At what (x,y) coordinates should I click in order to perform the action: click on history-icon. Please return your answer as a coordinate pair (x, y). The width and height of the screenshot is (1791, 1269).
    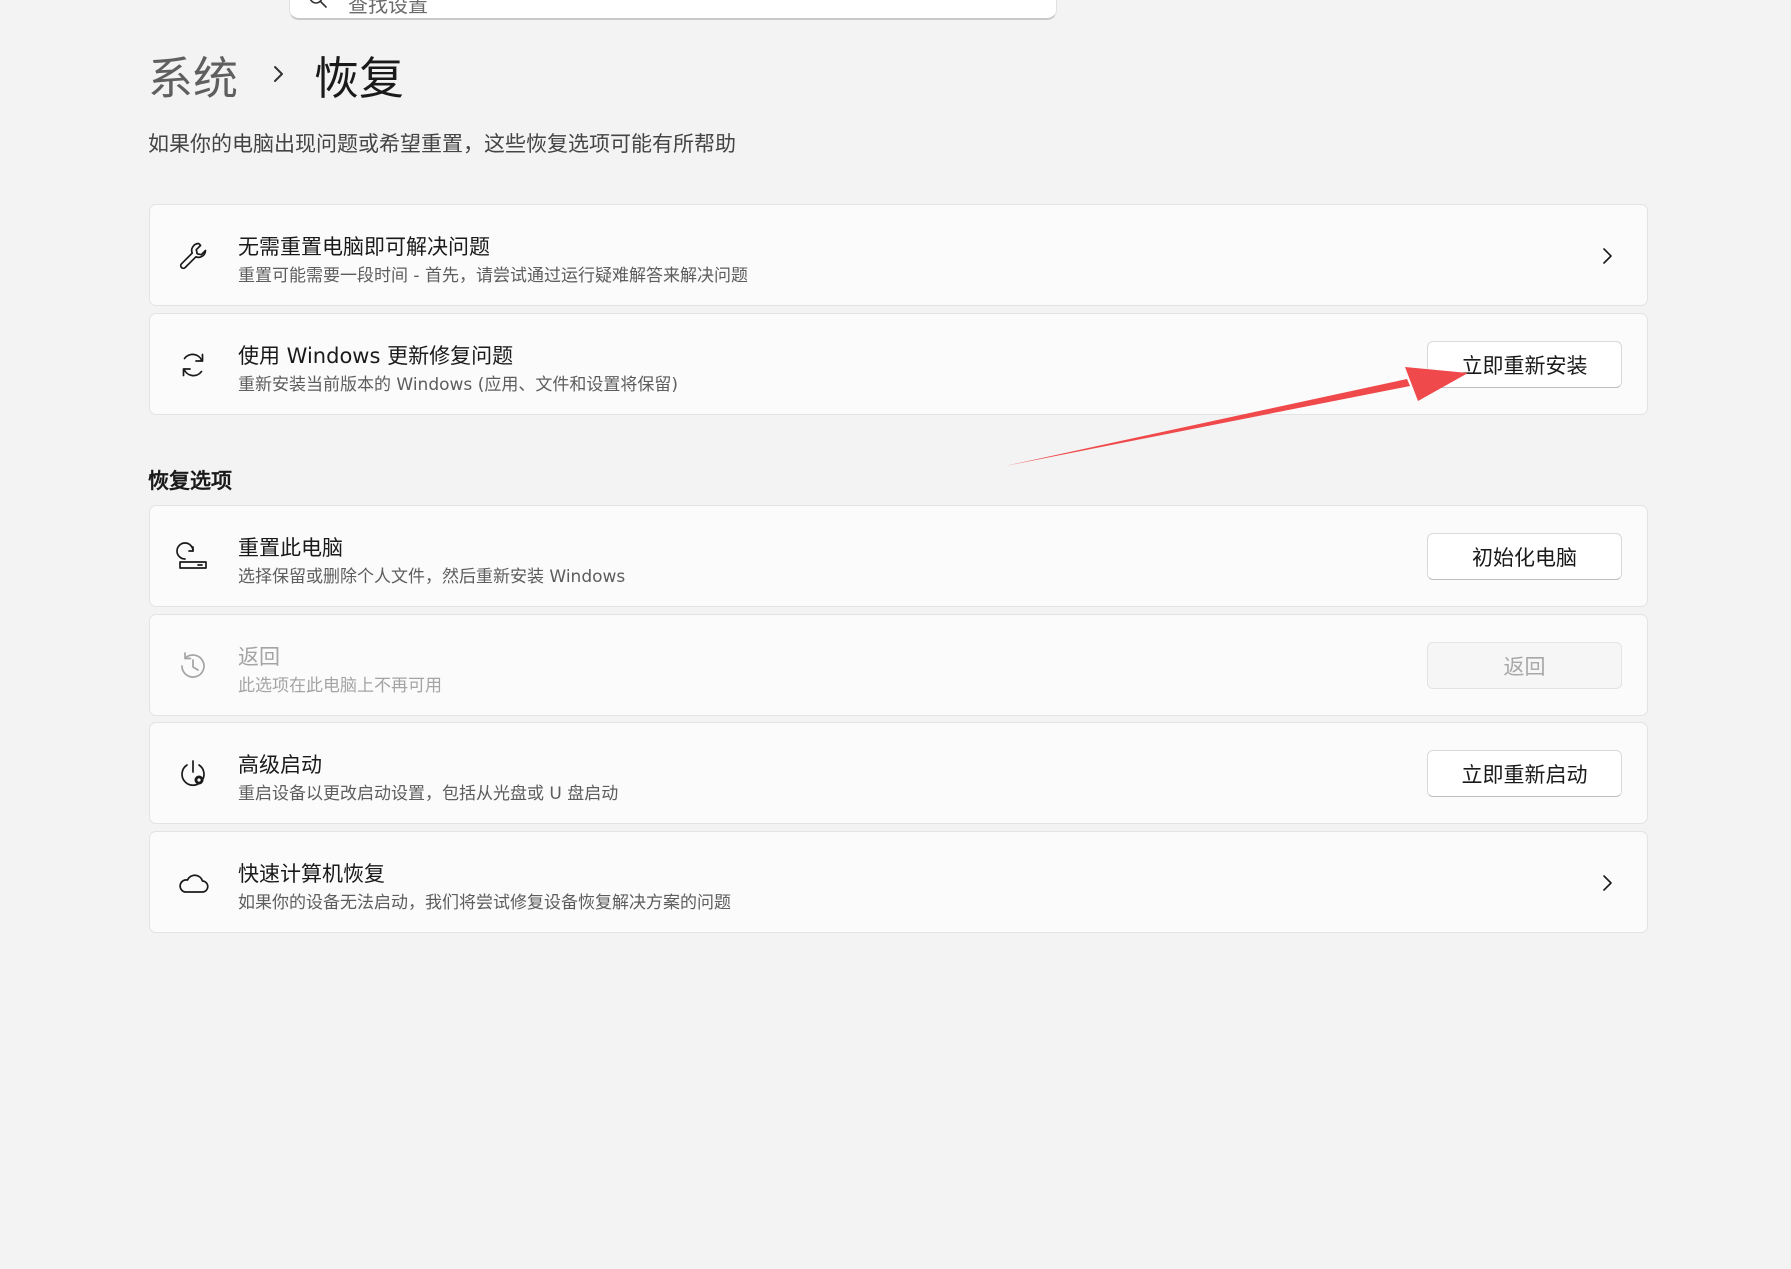
    Looking at the image, I should click on (193, 665).